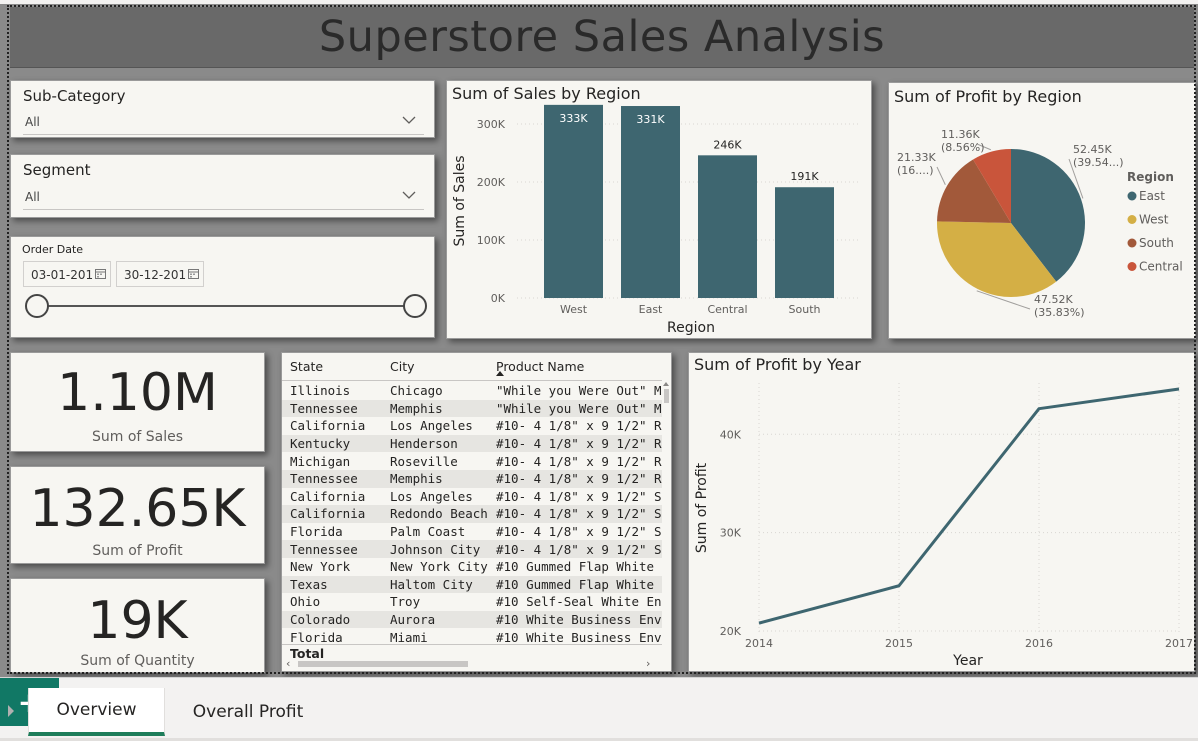 The height and width of the screenshot is (741, 1198). Describe the element at coordinates (1179, 643) in the screenshot. I see `x-tick-label: 2017` at that location.